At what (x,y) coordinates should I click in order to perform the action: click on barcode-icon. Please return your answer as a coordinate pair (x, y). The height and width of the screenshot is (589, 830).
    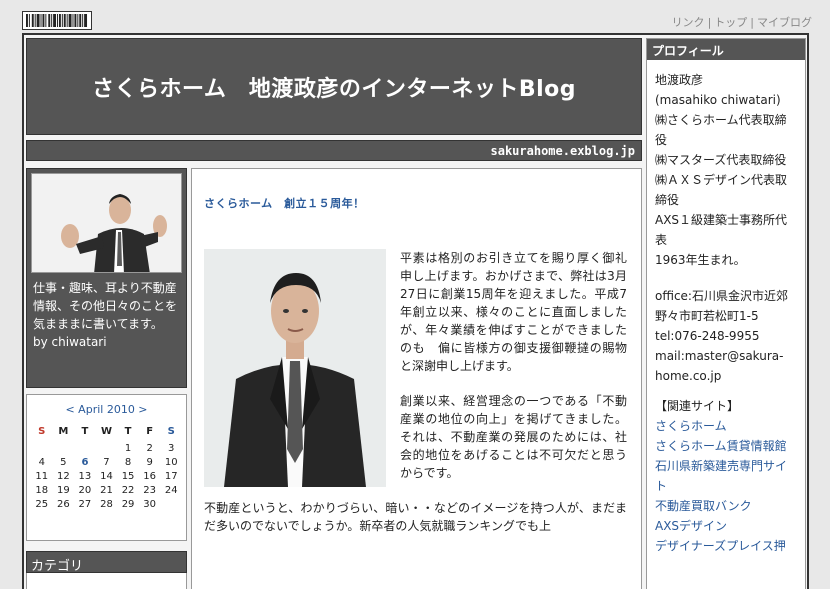
    Looking at the image, I should click on (57, 20).